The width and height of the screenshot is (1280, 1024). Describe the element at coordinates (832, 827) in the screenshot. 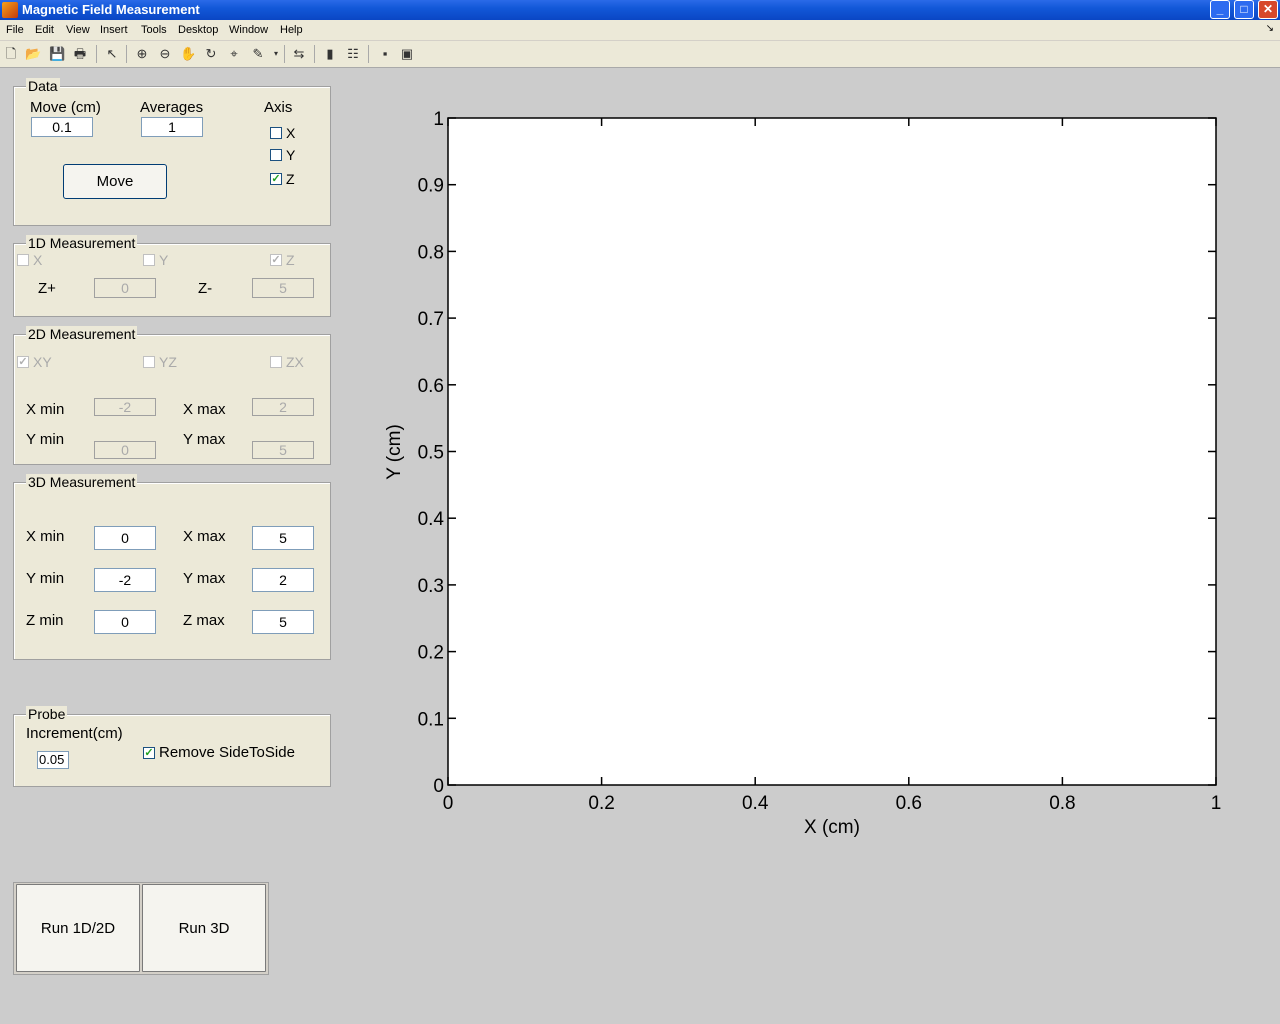

I see `x-axis-label: X (cm)` at that location.